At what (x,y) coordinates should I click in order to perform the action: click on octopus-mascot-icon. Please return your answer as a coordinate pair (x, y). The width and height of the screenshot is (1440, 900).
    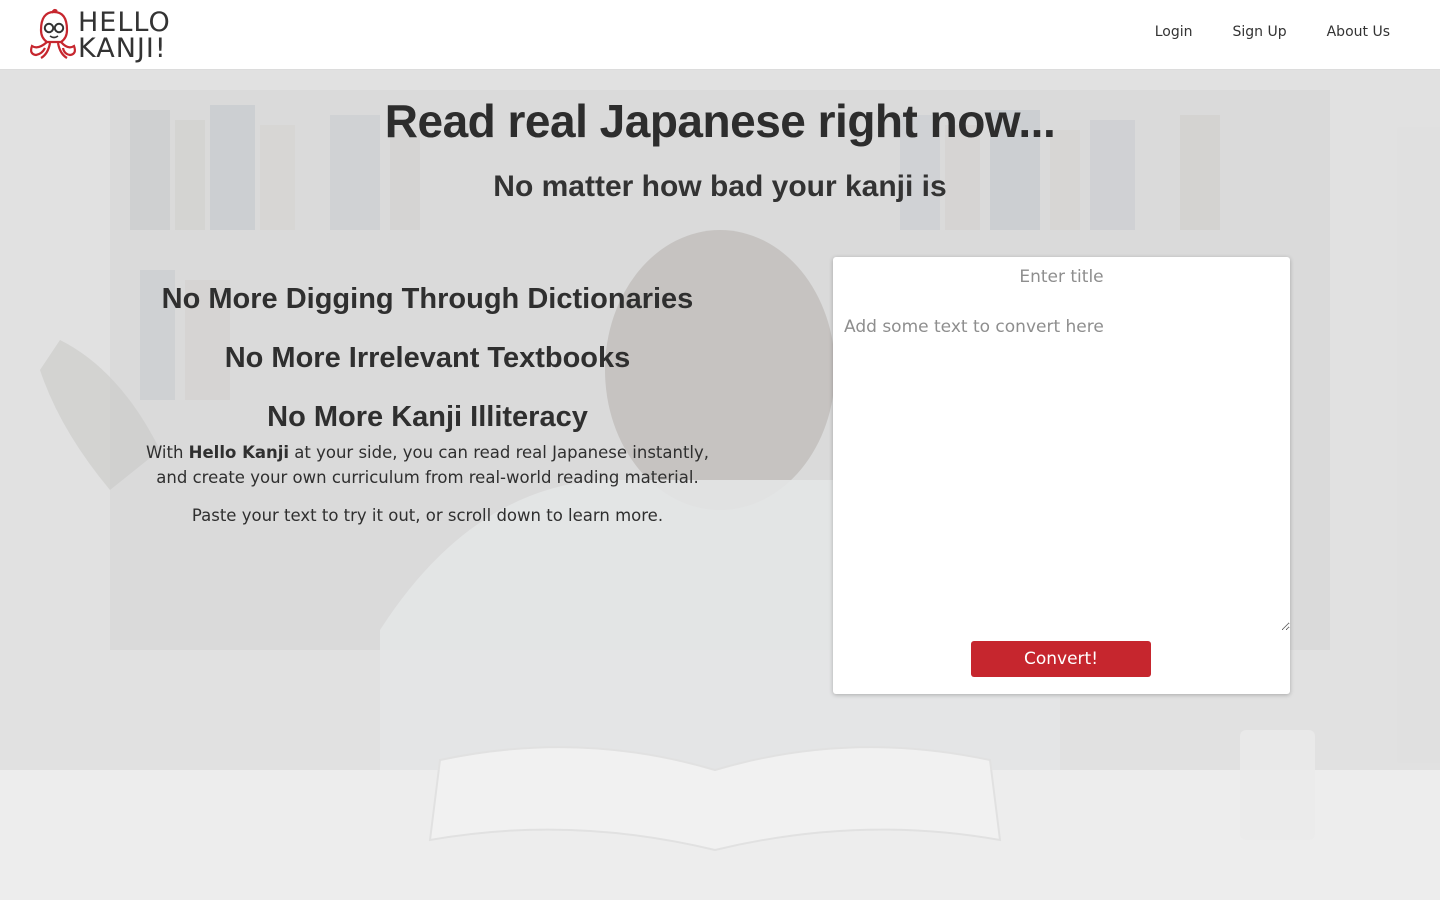
    Looking at the image, I should click on (53, 33).